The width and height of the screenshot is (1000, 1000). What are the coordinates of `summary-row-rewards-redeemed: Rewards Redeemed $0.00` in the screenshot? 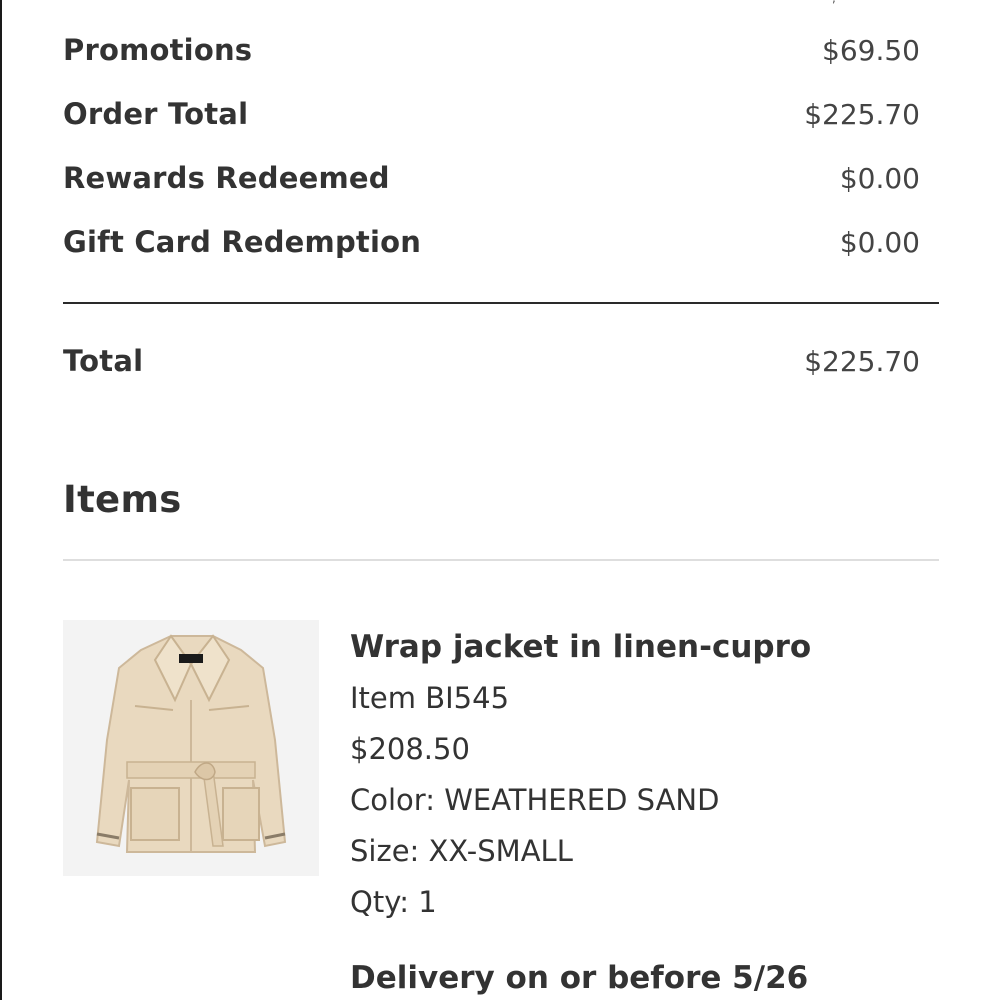 It's located at (491, 178).